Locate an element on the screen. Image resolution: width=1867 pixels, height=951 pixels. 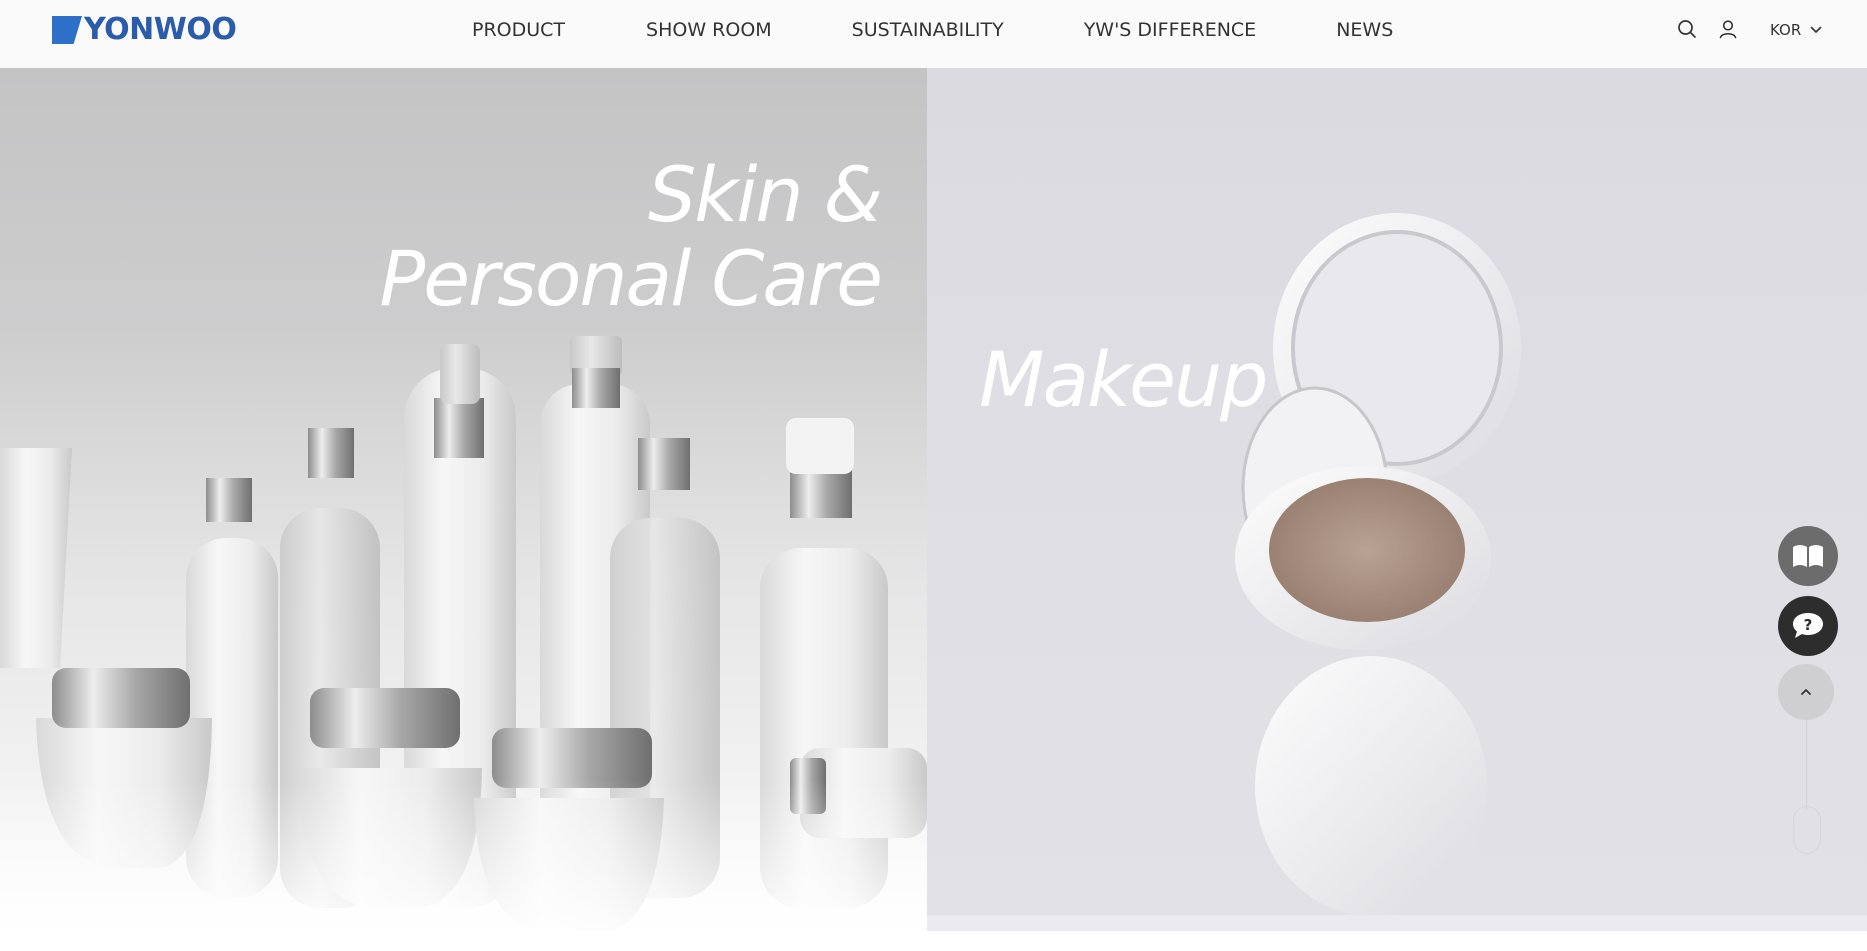
nav-item-news: NEWS is located at coordinates (1364, 30).